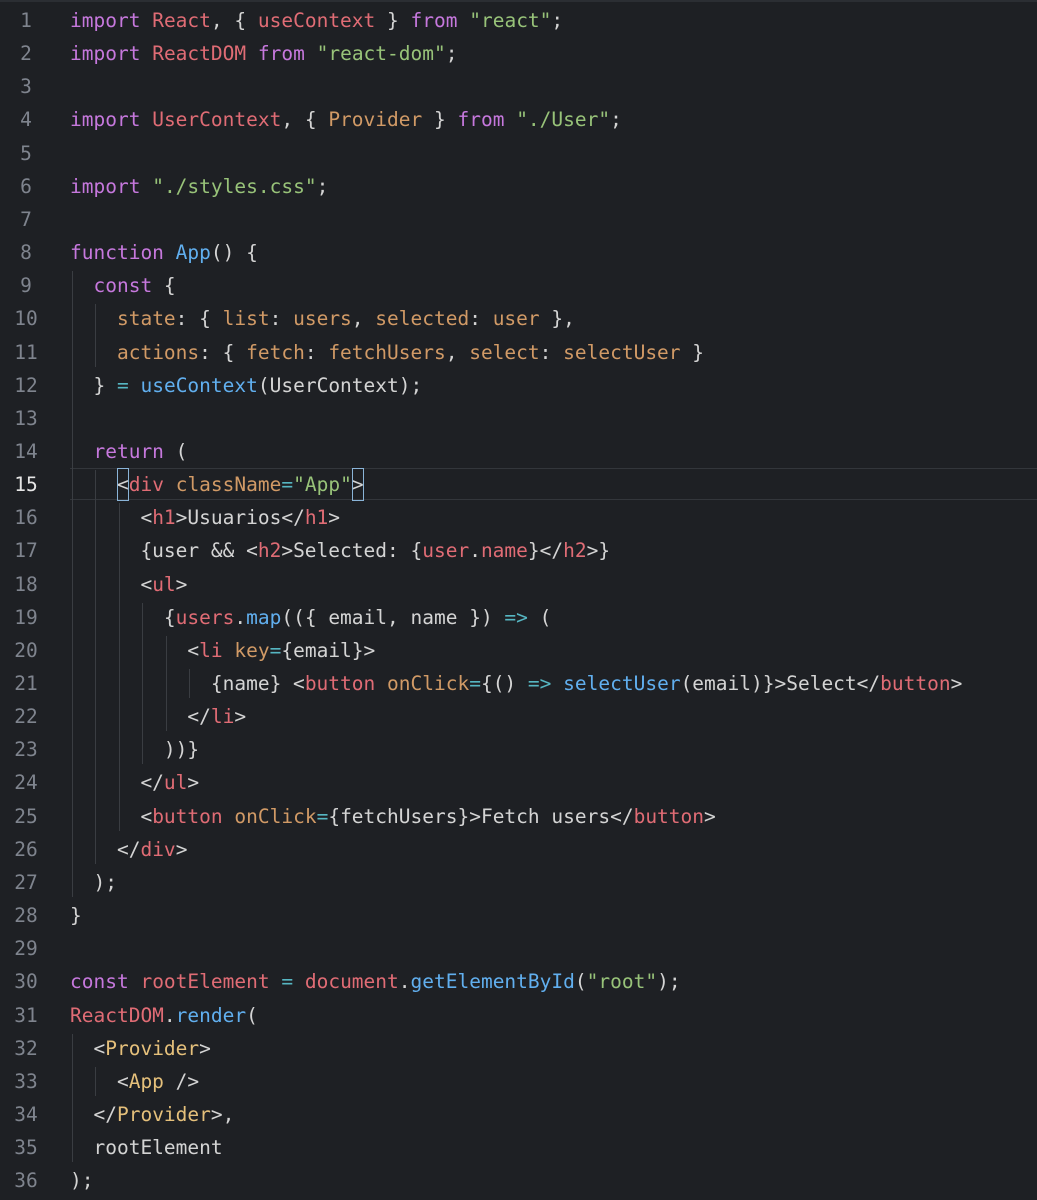 The width and height of the screenshot is (1037, 1200). What do you see at coordinates (518, 915) in the screenshot?
I see `code-line: 28}` at bounding box center [518, 915].